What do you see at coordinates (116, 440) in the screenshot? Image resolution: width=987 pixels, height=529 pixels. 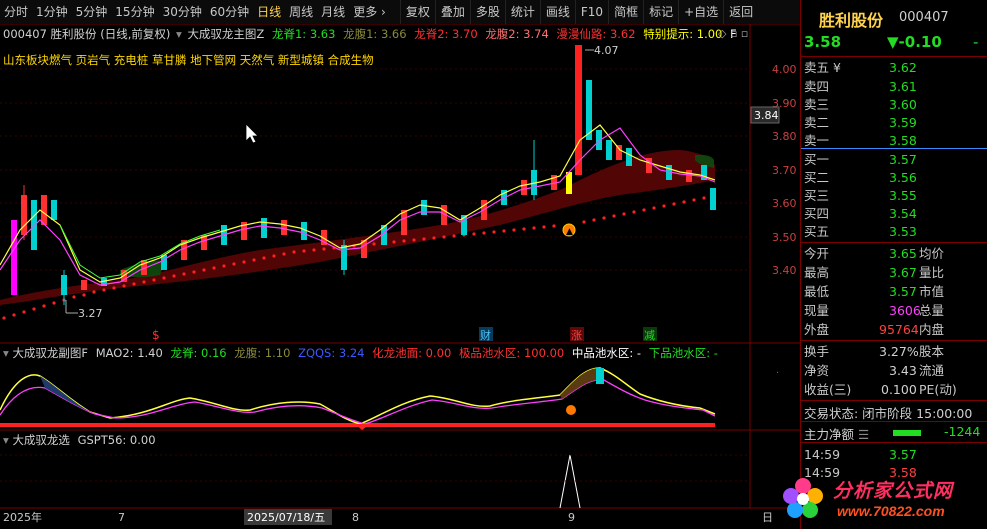 I see `sub2-item-gspt56: GSPT56: 0.00` at bounding box center [116, 440].